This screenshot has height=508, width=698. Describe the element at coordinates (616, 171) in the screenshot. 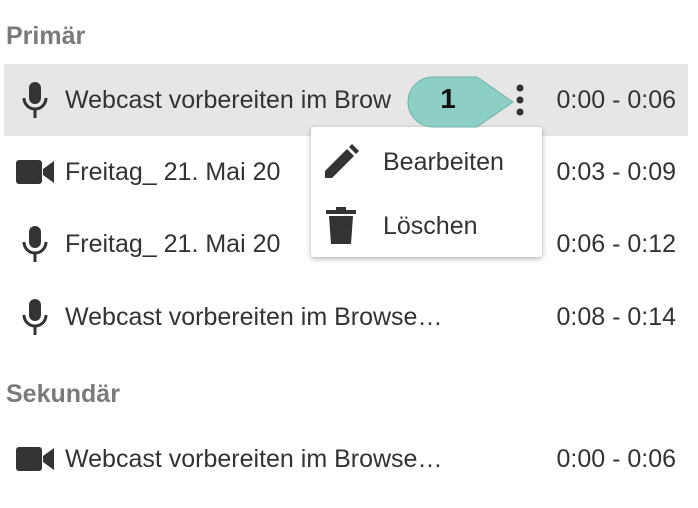

I see `track-time: 0:03 - 0:09` at that location.